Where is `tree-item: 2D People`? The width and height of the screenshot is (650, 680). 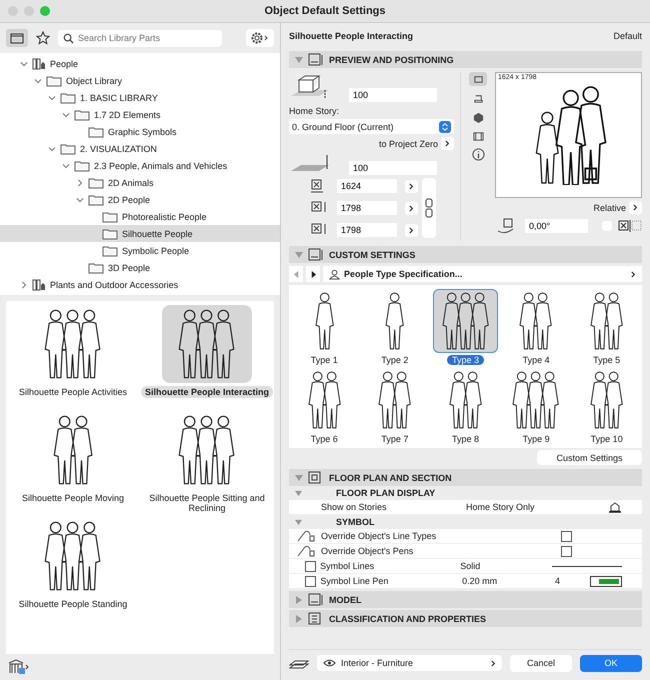
tree-item: 2D People is located at coordinates (140, 199).